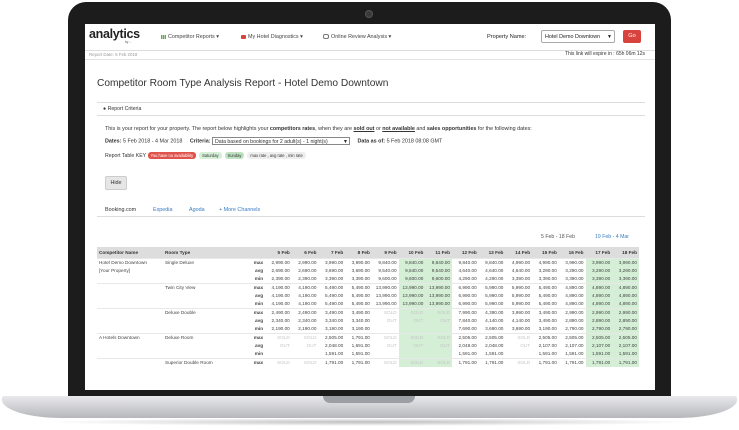 The height and width of the screenshot is (430, 739). Describe the element at coordinates (507, 37) in the screenshot. I see `property-label: Property Name:` at that location.